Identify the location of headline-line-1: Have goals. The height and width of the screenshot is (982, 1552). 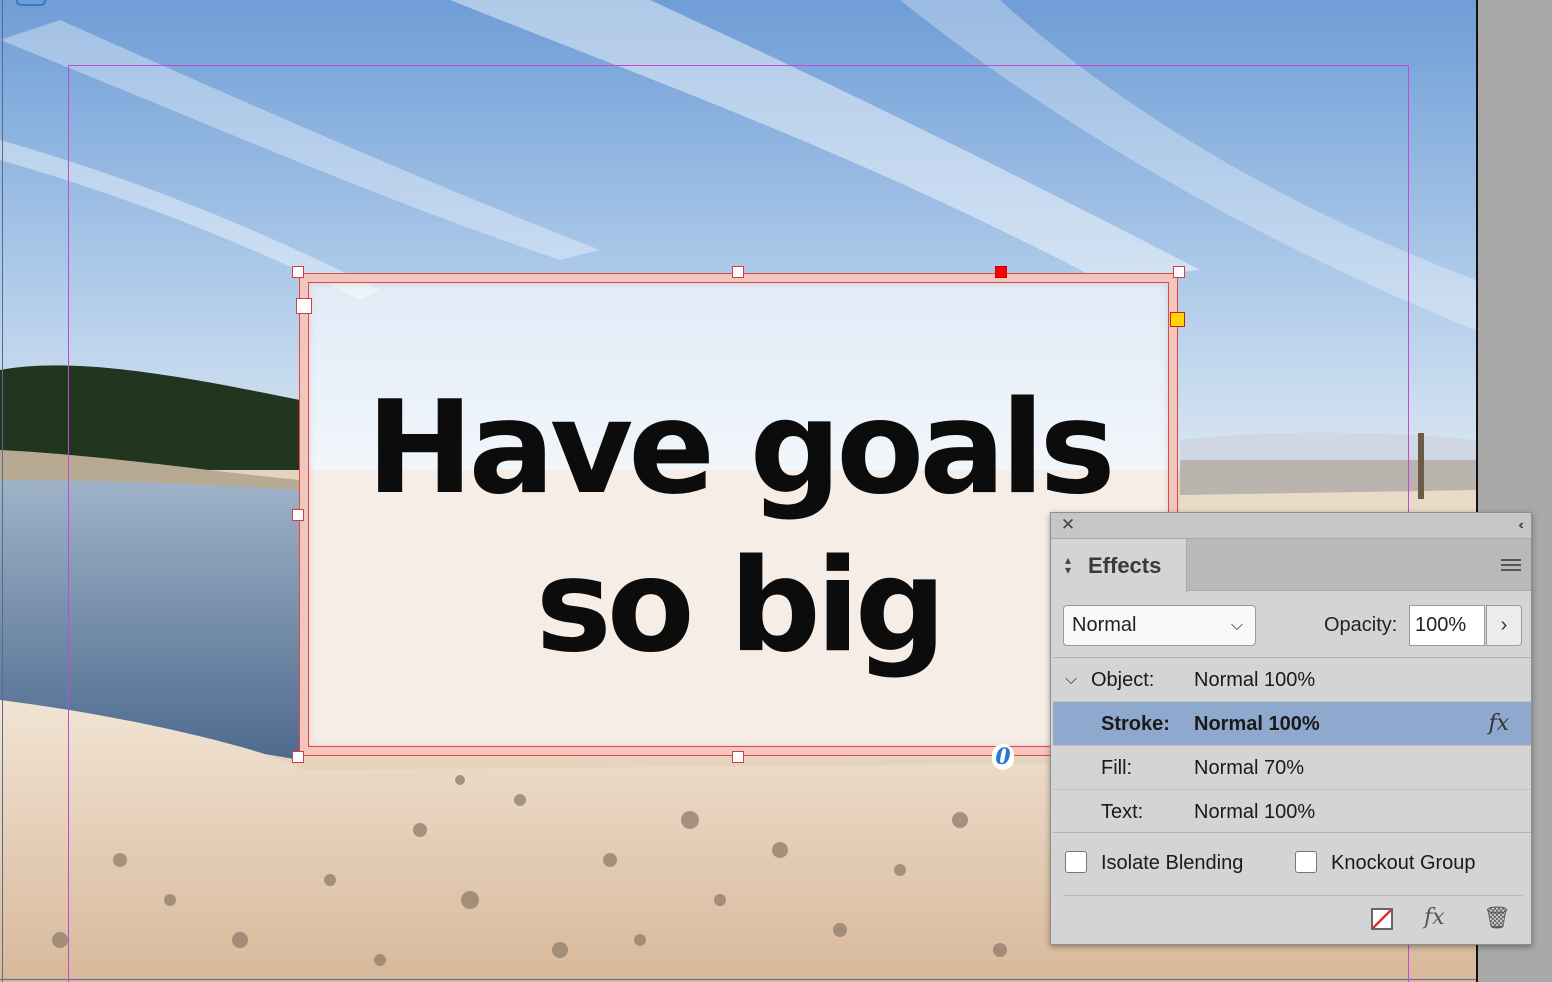
(740, 448).